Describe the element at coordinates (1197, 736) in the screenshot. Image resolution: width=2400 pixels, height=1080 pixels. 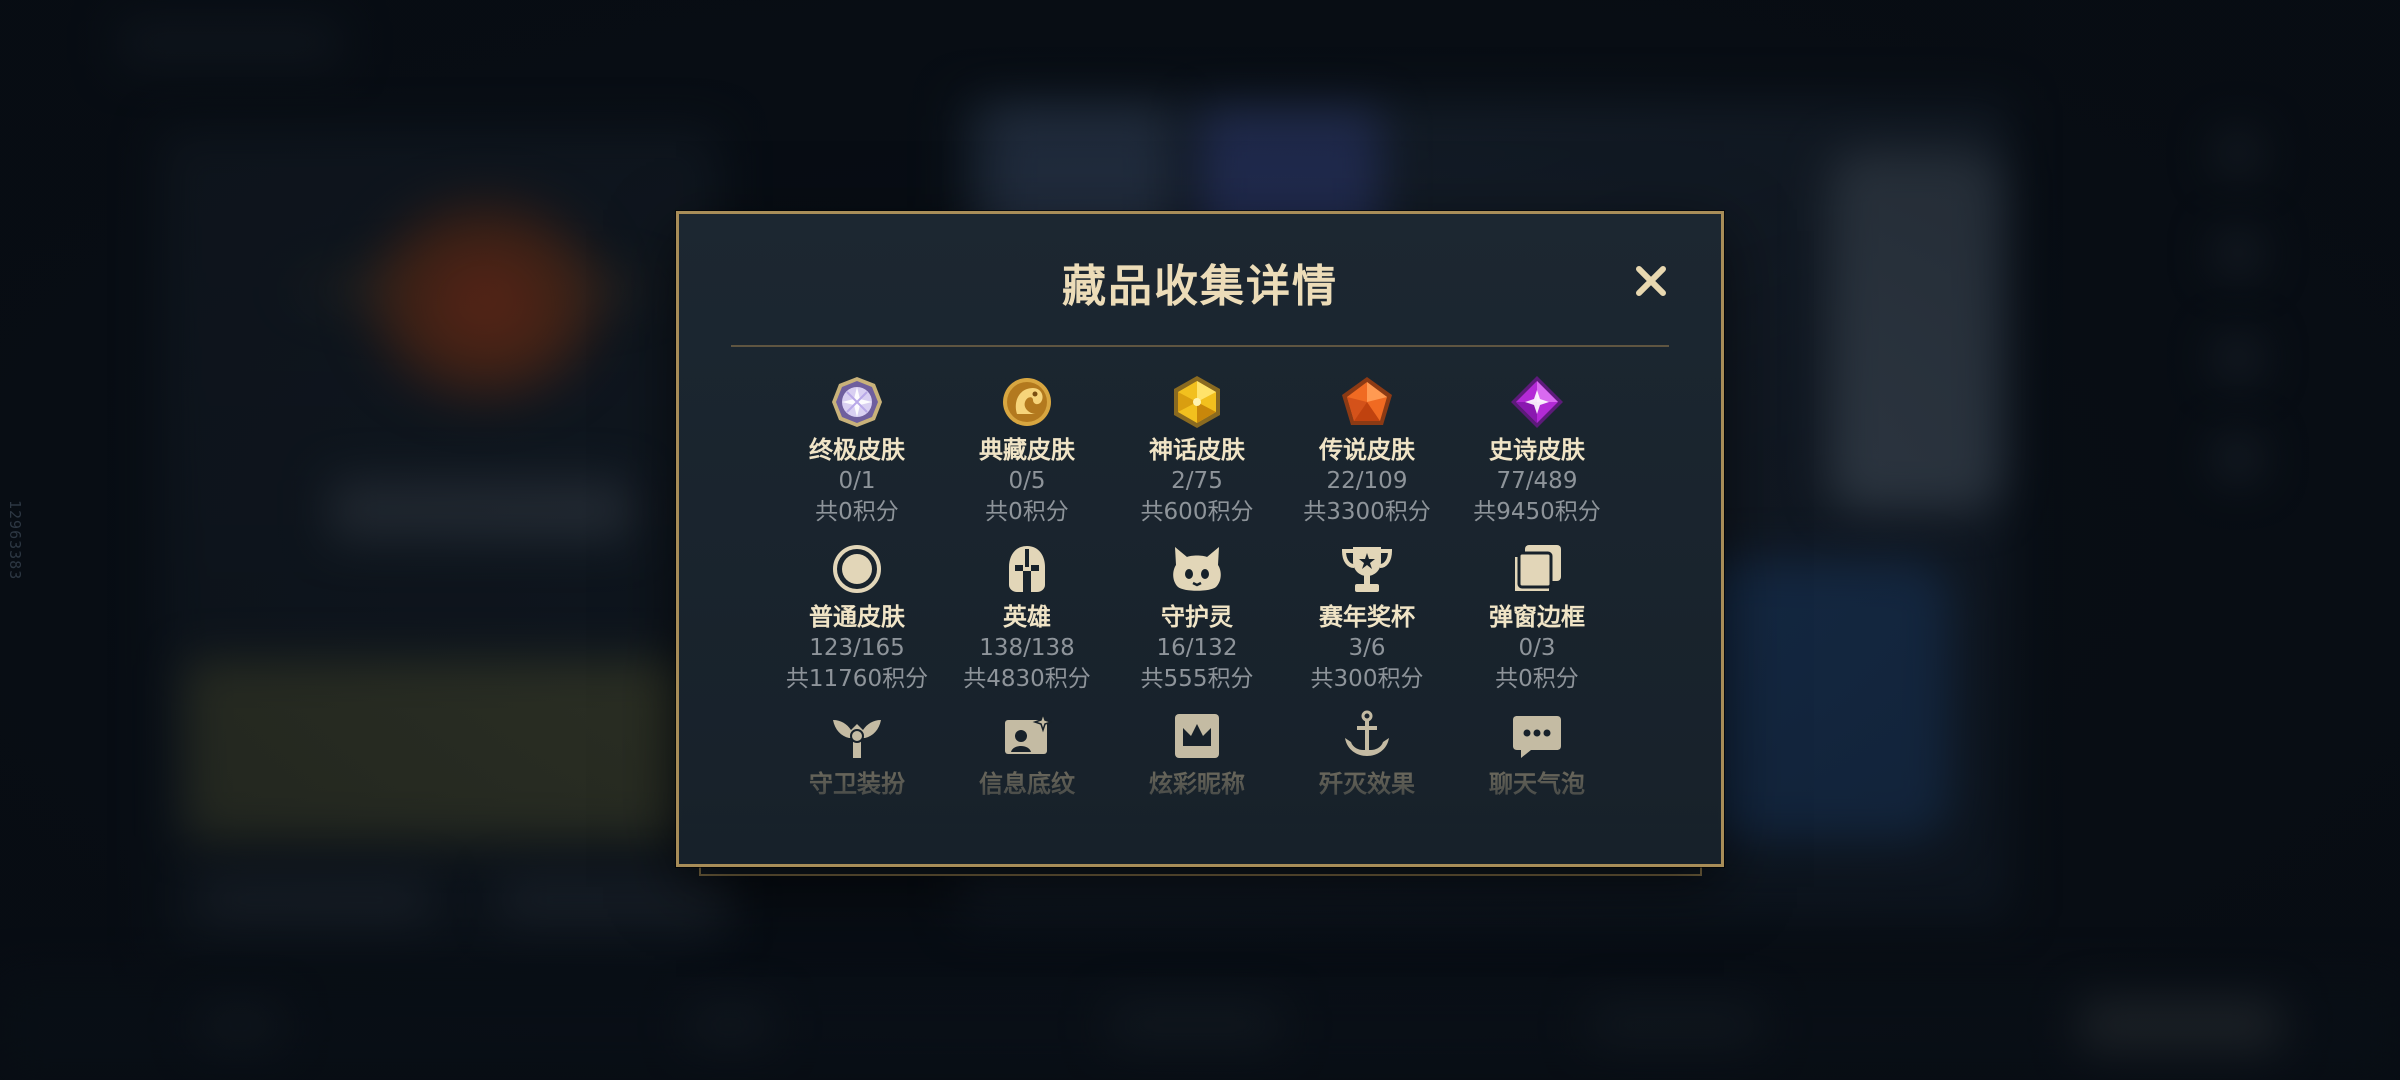
I see `nickname-crown-icon` at that location.